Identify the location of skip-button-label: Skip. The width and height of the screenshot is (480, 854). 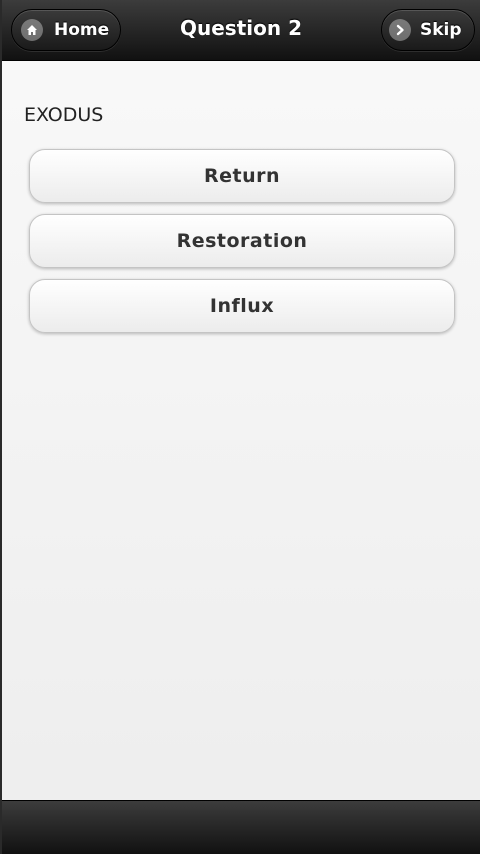
(441, 30).